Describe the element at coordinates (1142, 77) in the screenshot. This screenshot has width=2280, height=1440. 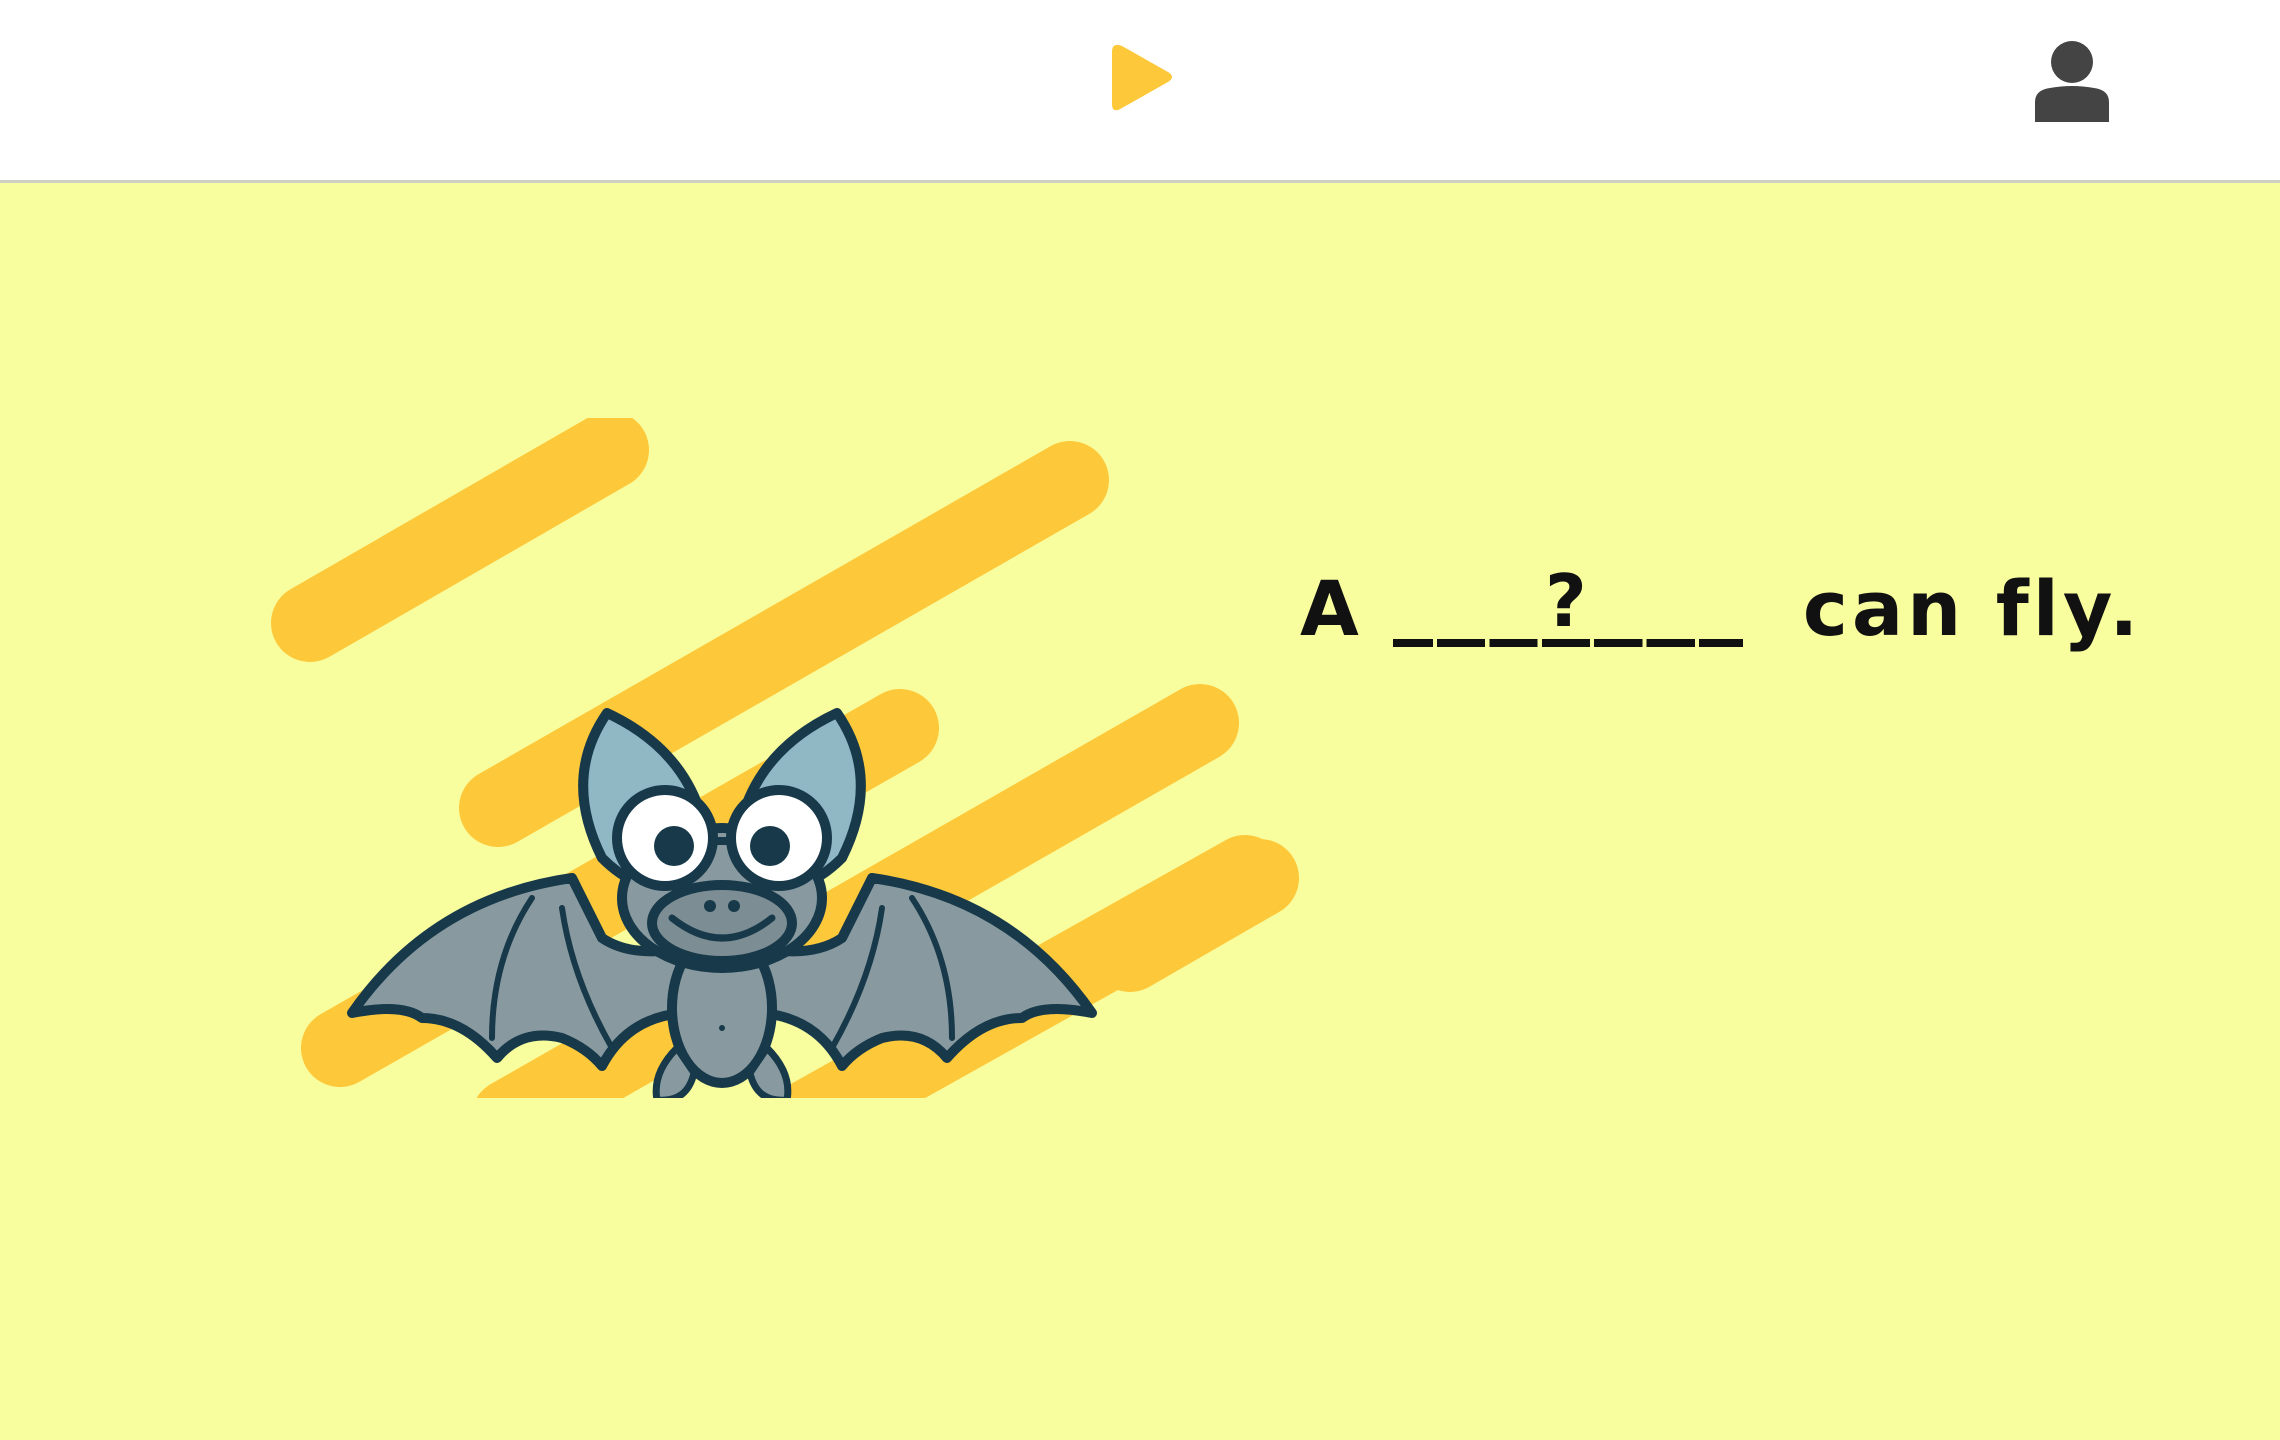
I see `play-icon` at that location.